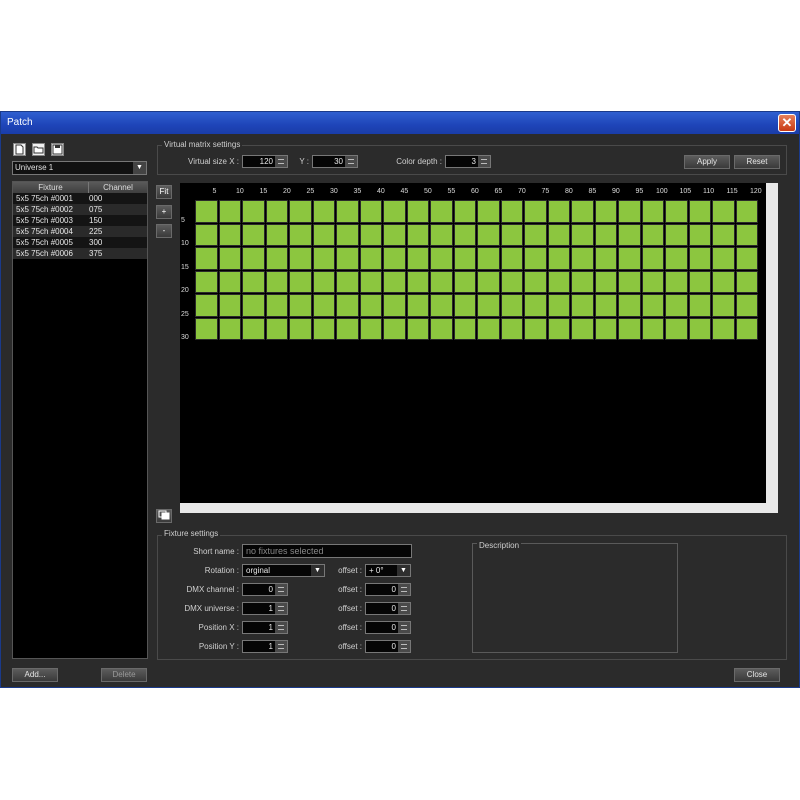 The height and width of the screenshot is (800, 800). Describe the element at coordinates (79, 168) in the screenshot. I see `universe-select: Universe 1 ▼` at that location.